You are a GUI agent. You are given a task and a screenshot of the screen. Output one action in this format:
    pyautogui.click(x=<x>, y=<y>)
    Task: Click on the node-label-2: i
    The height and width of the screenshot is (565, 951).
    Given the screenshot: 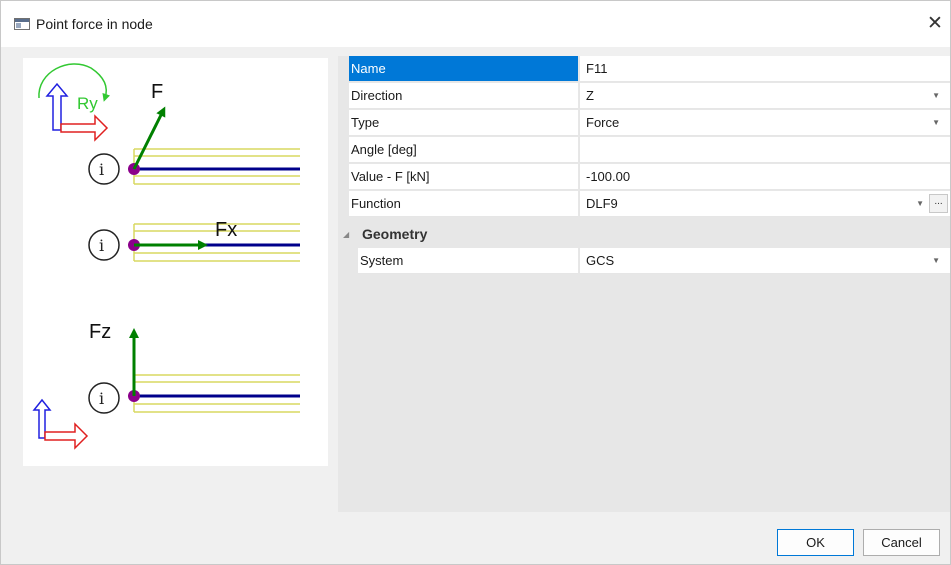 What is the action you would take?
    pyautogui.click(x=101, y=245)
    